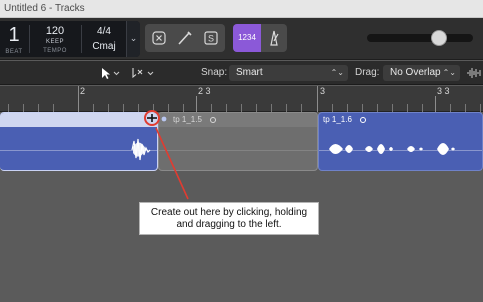 This screenshot has width=483, height=302. Describe the element at coordinates (164, 119) in the screenshot. I see `region-handle-dot` at that location.